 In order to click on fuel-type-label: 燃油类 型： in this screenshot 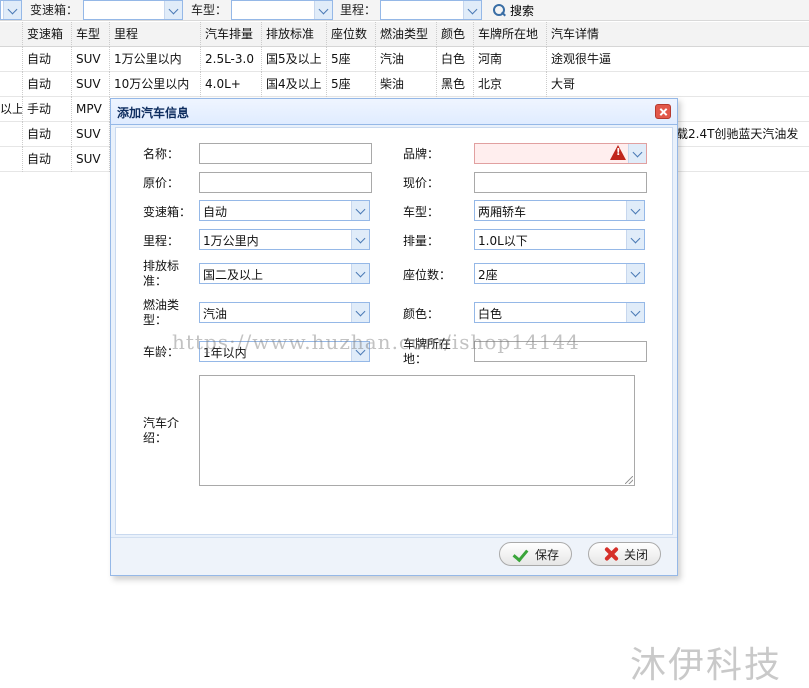, I will do `click(161, 312)`.